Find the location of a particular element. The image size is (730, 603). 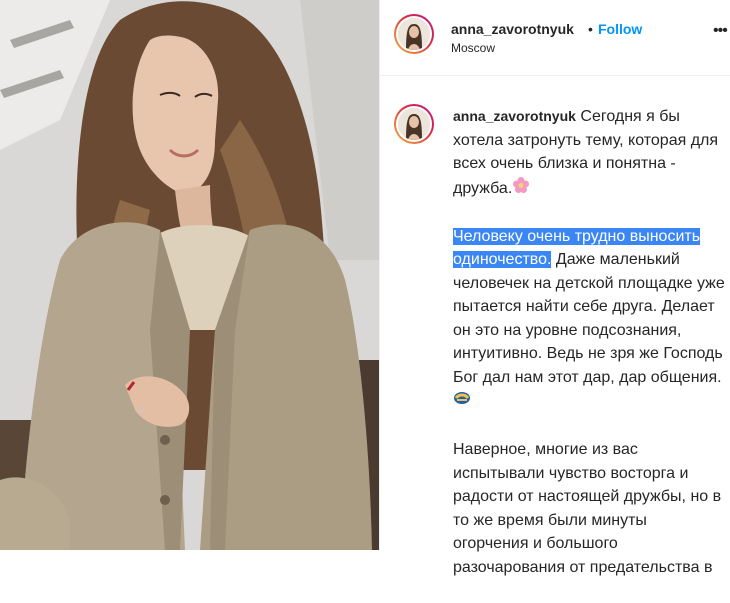

location-link: Moscow is located at coordinates (473, 48).